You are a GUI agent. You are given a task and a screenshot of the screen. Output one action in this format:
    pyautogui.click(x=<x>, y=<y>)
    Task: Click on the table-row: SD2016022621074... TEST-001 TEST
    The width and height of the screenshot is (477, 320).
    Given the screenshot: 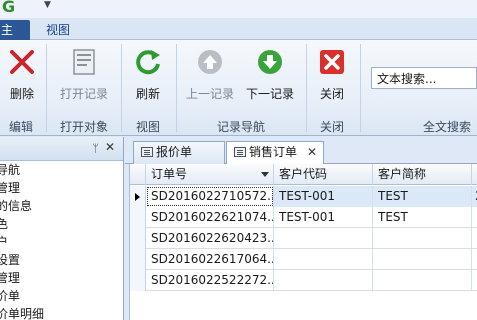 What is the action you would take?
    pyautogui.click(x=303, y=217)
    